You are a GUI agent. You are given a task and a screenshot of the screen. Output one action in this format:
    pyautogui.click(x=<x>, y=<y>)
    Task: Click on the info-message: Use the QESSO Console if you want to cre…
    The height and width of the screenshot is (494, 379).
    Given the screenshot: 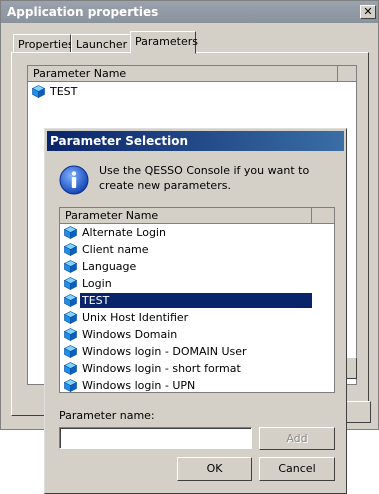 What is the action you would take?
    pyautogui.click(x=204, y=178)
    